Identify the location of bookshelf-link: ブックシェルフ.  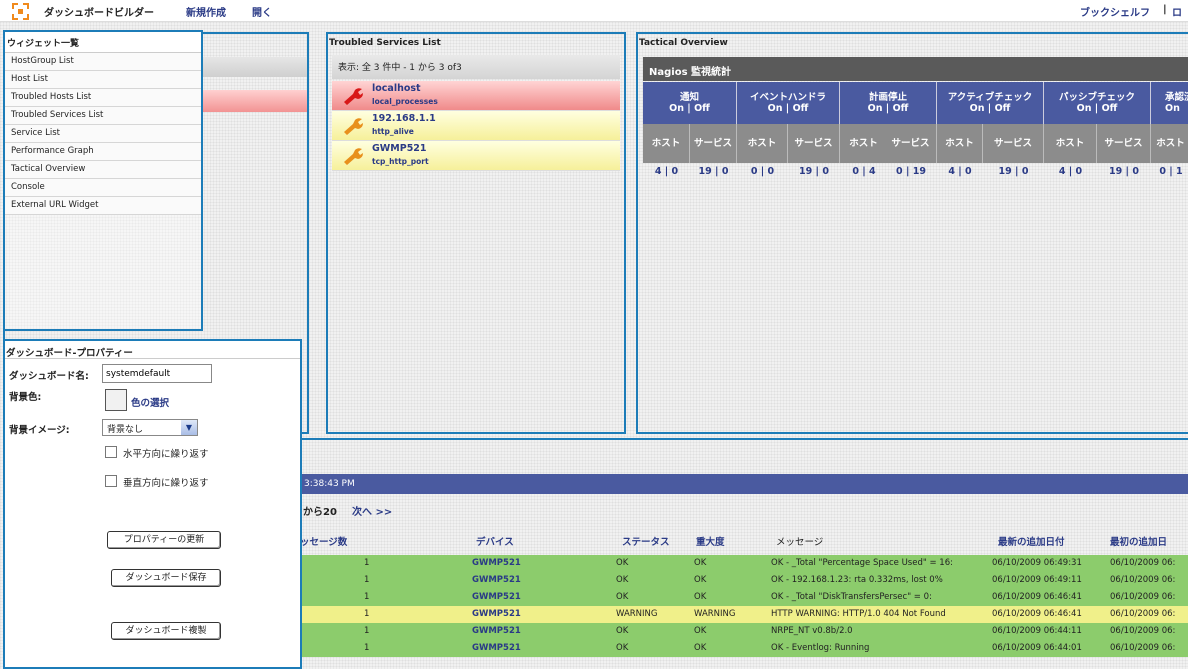
(1115, 11).